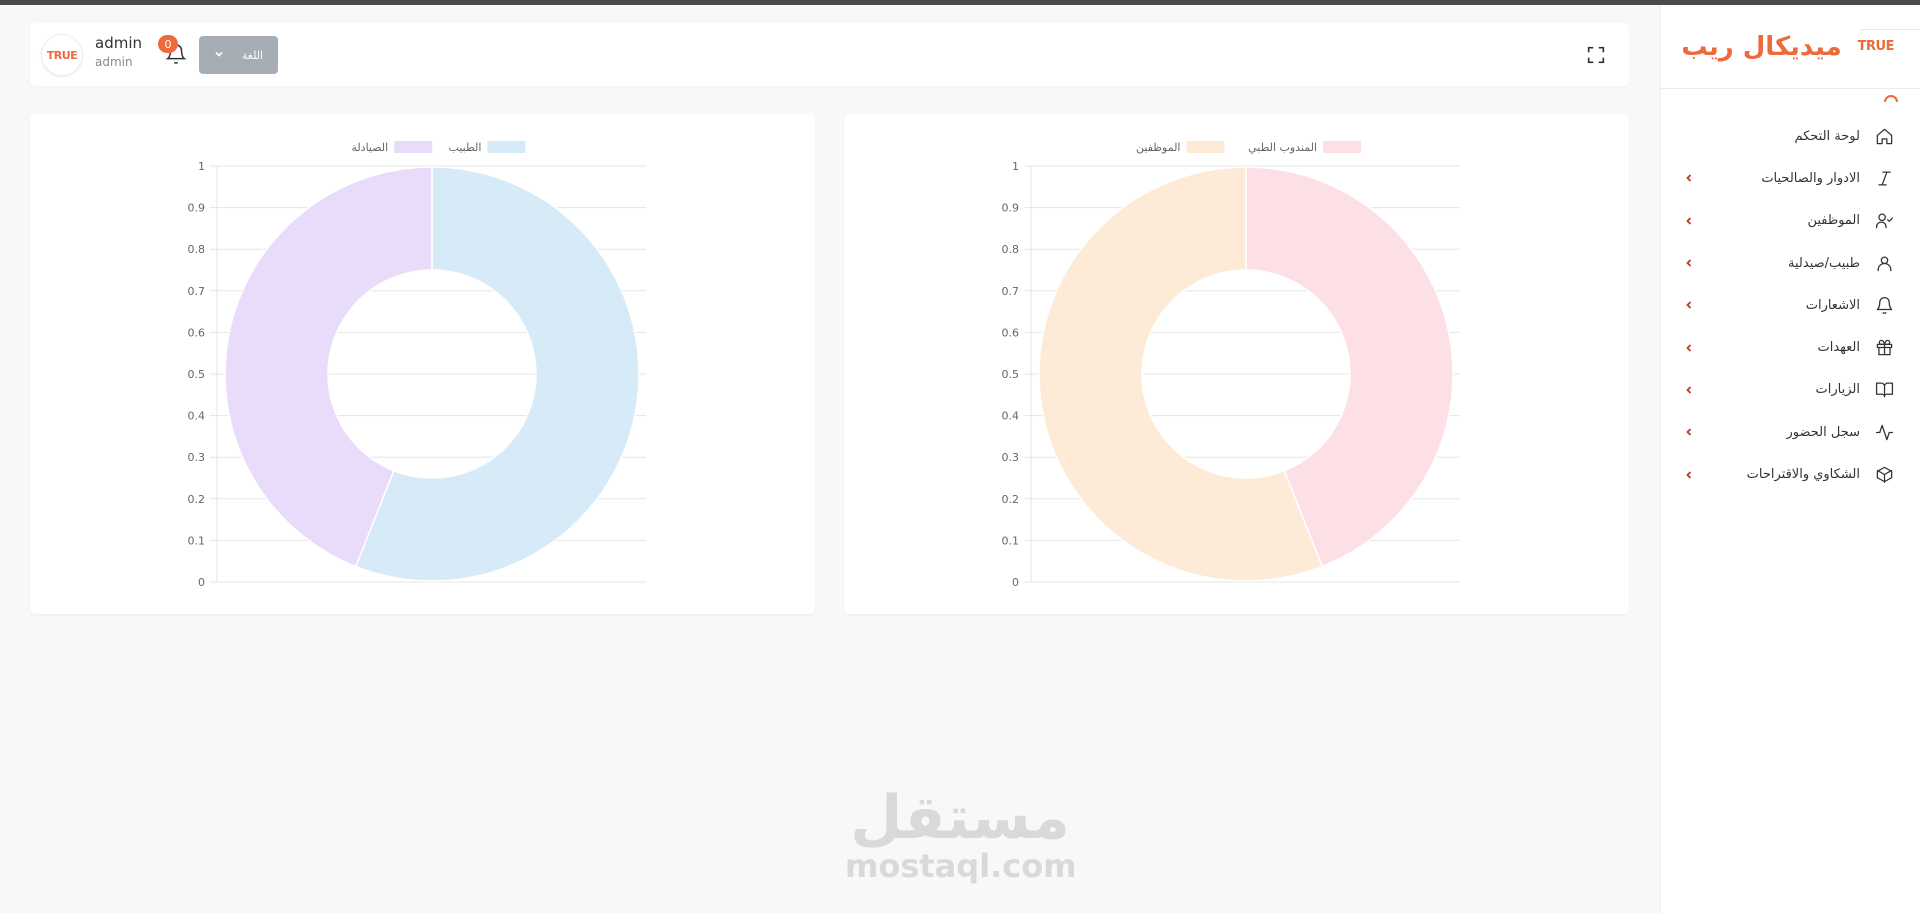 The image size is (1920, 913). I want to click on watermark: مستقل mostaql.com, so click(961, 834).